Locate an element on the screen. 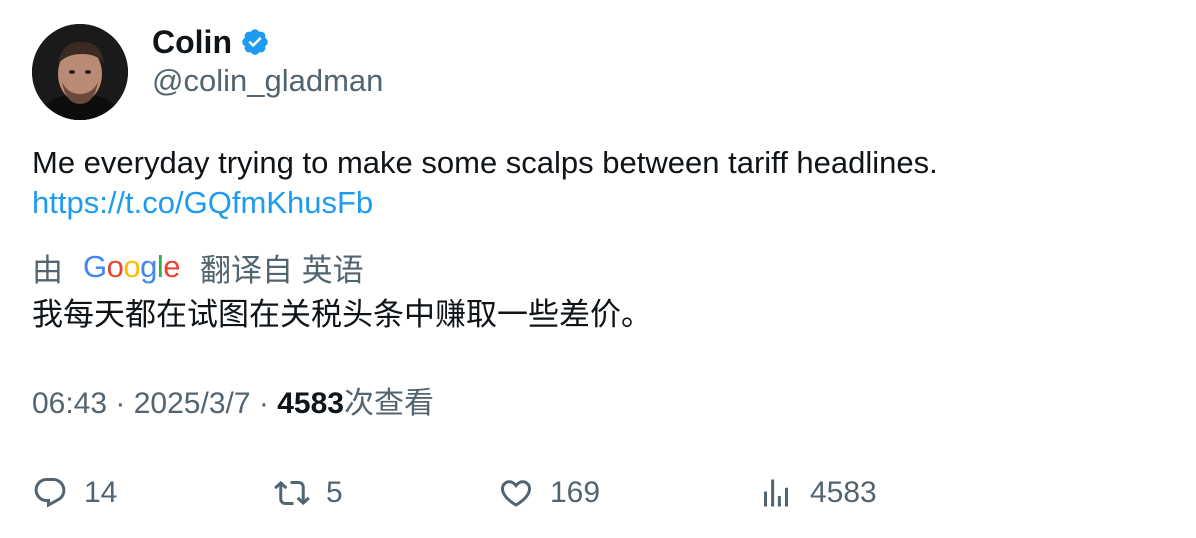 The width and height of the screenshot is (1196, 538). action-bar: 14 5 169 4583 is located at coordinates (598, 493).